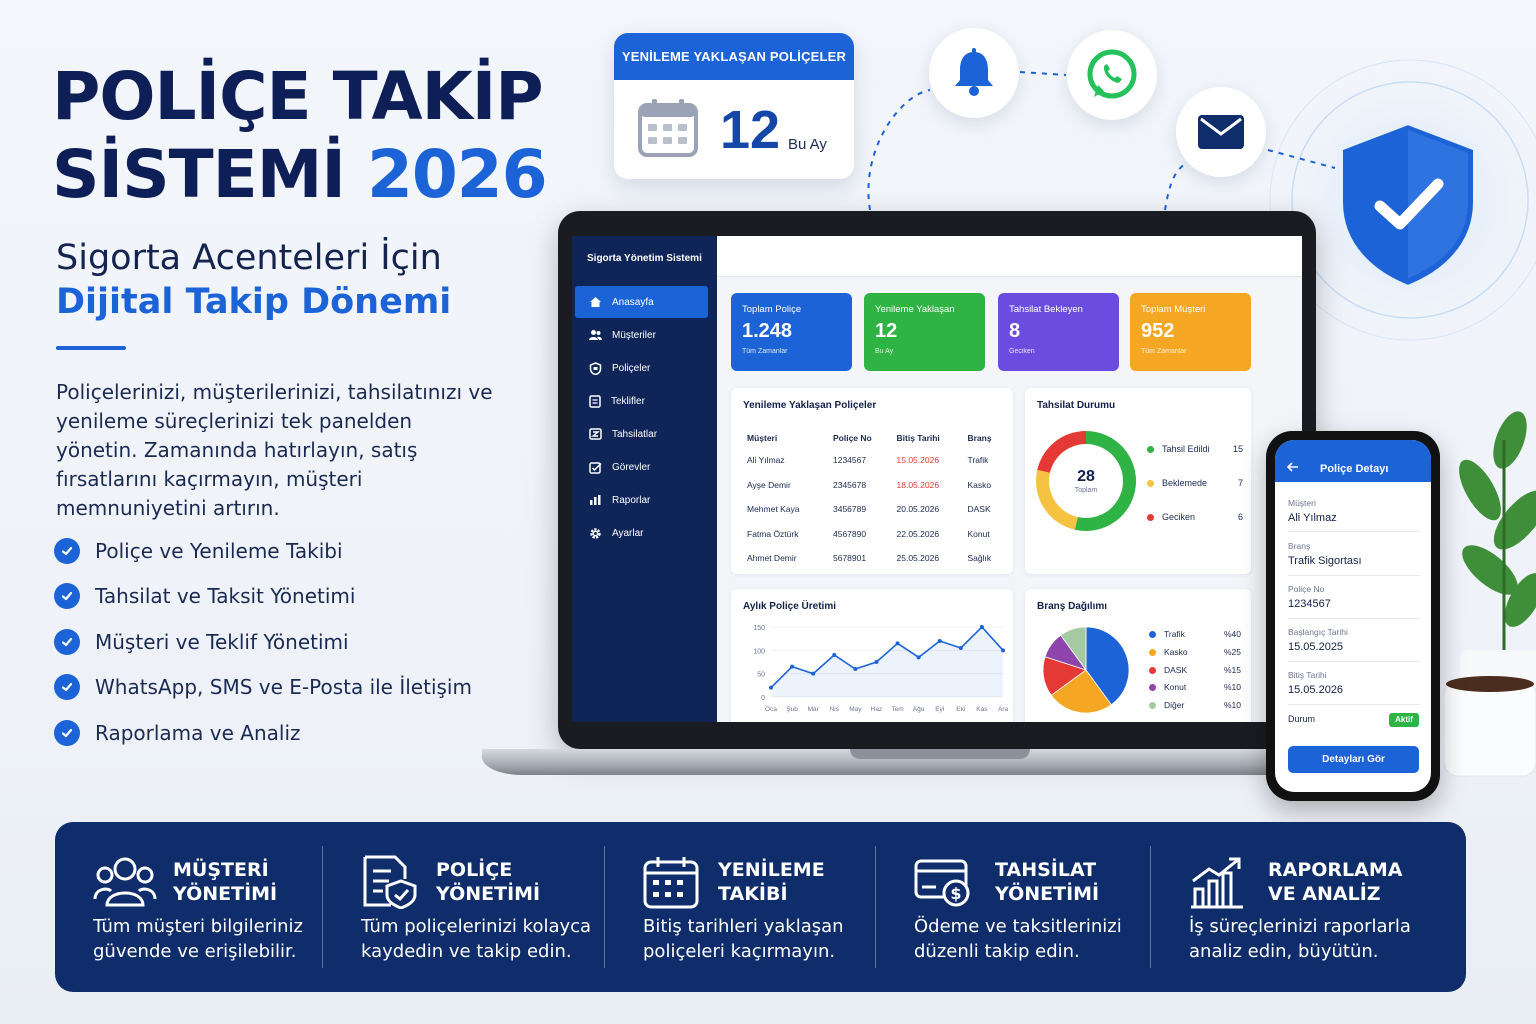  What do you see at coordinates (918, 484) in the screenshot?
I see `cell-end-date: 18.05.2026` at bounding box center [918, 484].